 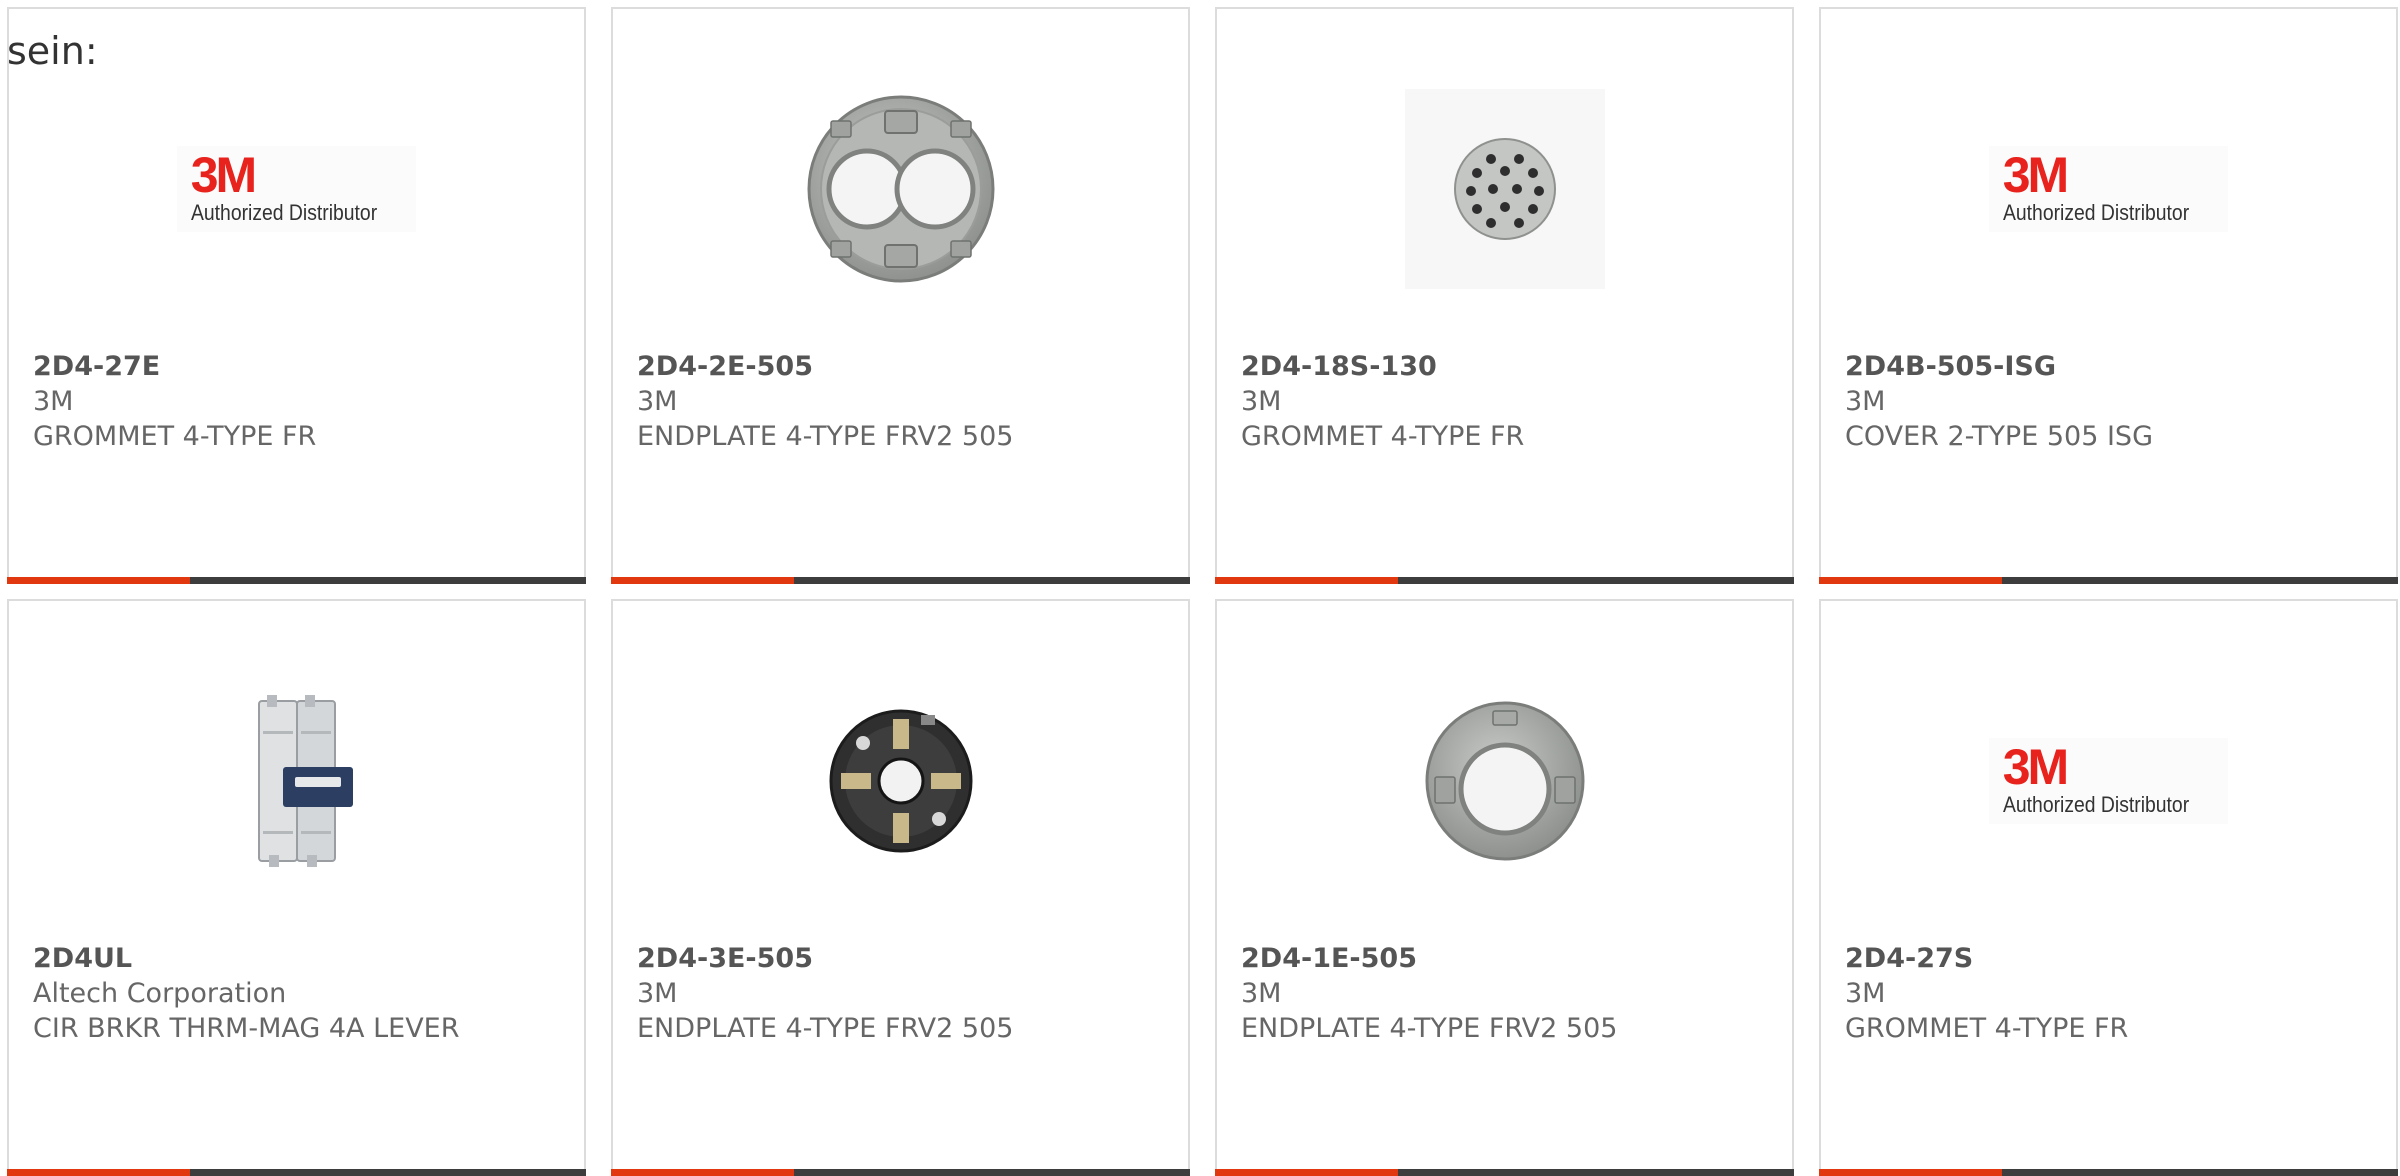 What do you see at coordinates (1508, 366) in the screenshot?
I see `part-number: 2D4-18S-130` at bounding box center [1508, 366].